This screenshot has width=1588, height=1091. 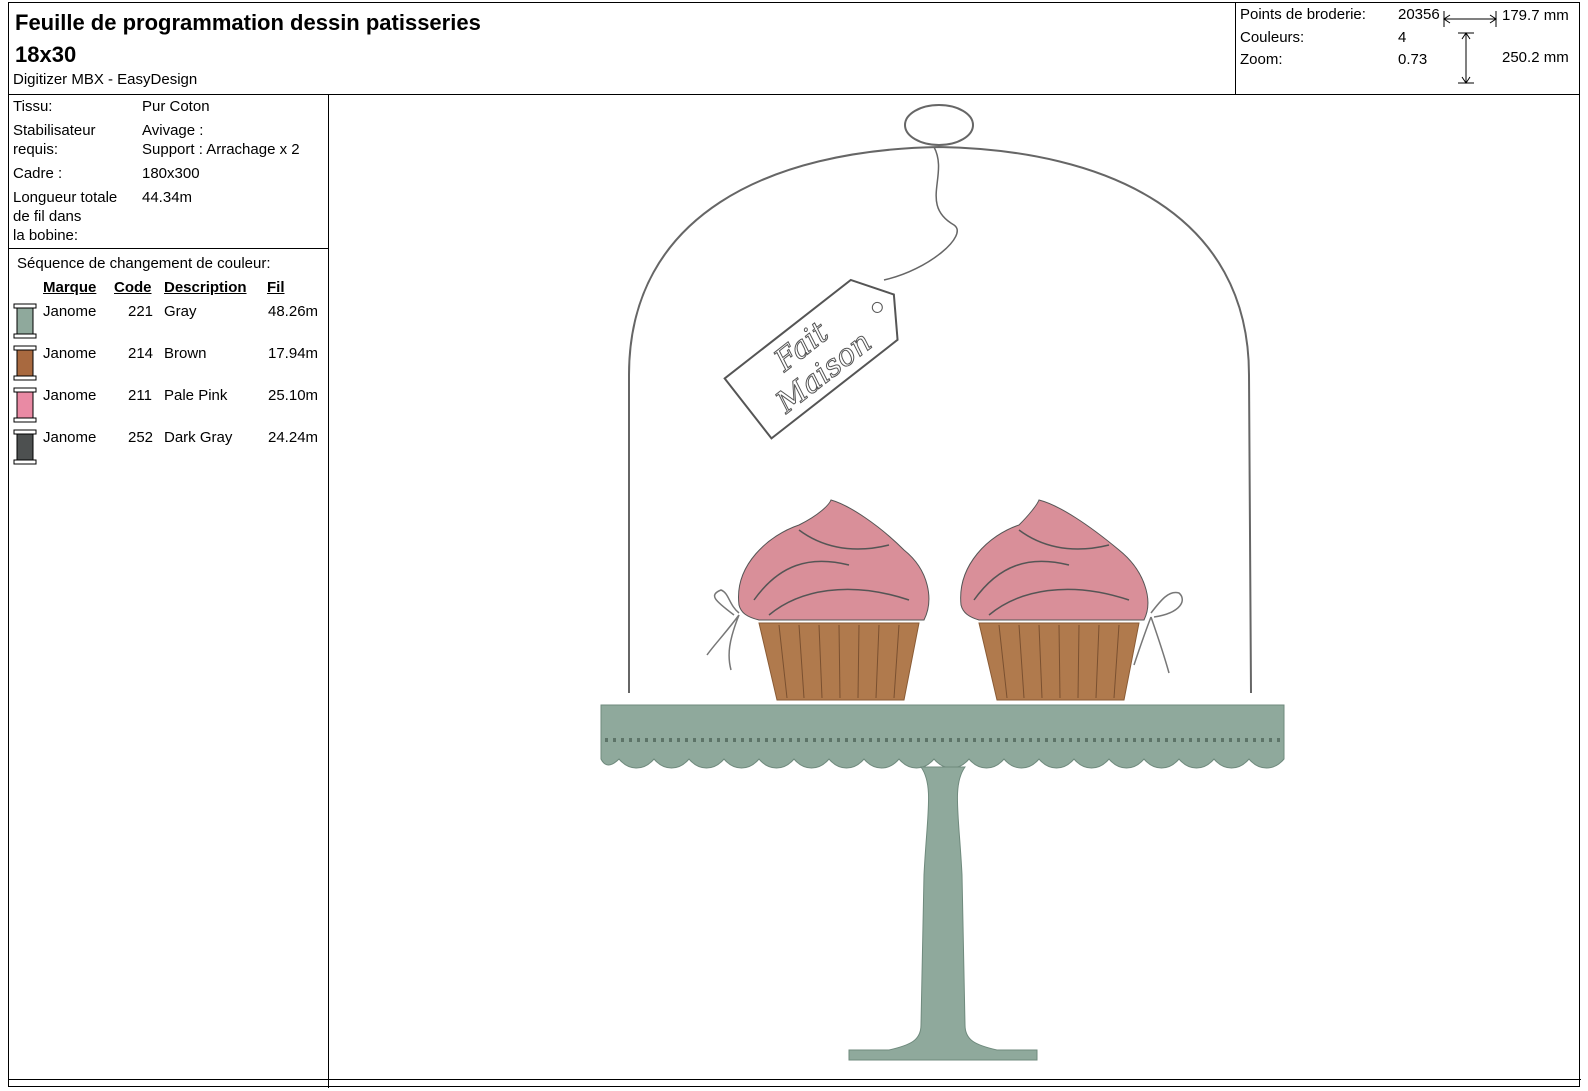 What do you see at coordinates (46, 235) in the screenshot?
I see `thread-length-label-3: la bobine:` at bounding box center [46, 235].